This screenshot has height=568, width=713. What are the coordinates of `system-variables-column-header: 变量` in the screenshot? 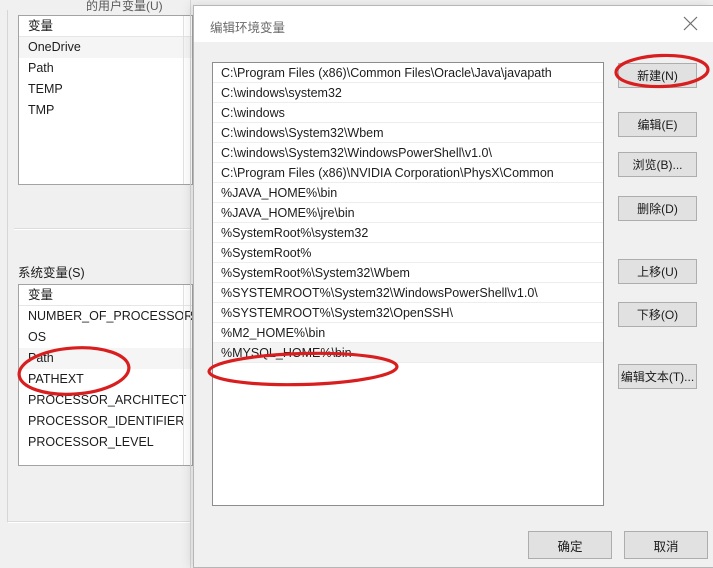 It's located at (105, 295).